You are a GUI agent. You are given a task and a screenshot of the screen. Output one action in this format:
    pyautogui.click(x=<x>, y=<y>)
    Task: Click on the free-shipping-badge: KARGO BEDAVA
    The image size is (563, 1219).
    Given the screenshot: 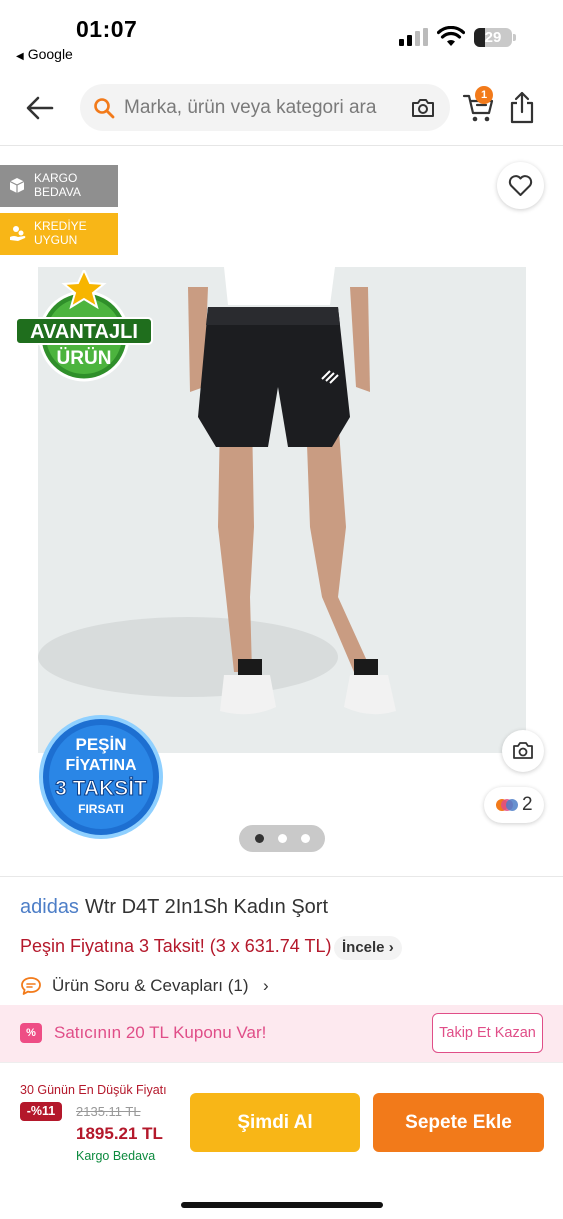 What is the action you would take?
    pyautogui.click(x=59, y=186)
    